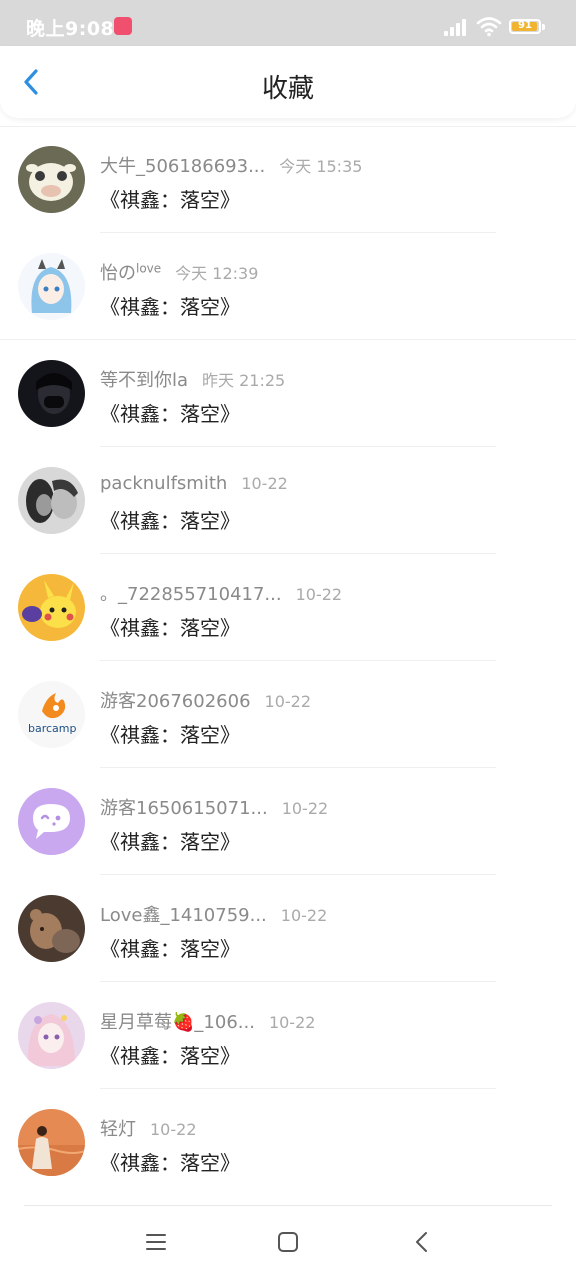 The image size is (576, 1280). What do you see at coordinates (457, 27) in the screenshot?
I see `signal-icon` at bounding box center [457, 27].